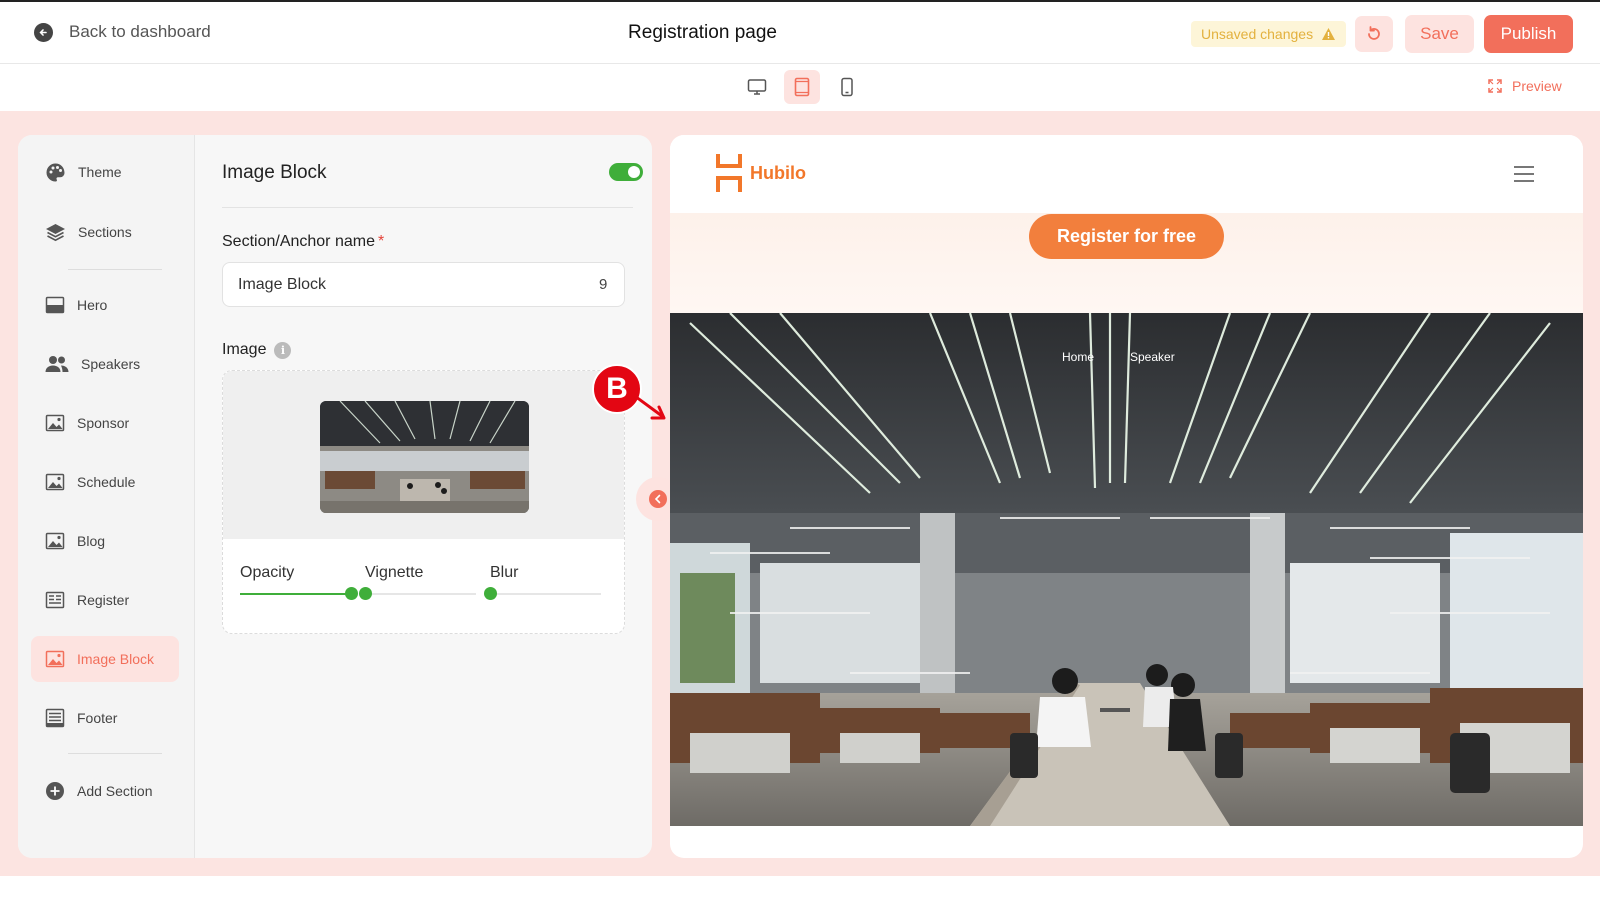  What do you see at coordinates (427, 207) in the screenshot?
I see `panel-divider` at bounding box center [427, 207].